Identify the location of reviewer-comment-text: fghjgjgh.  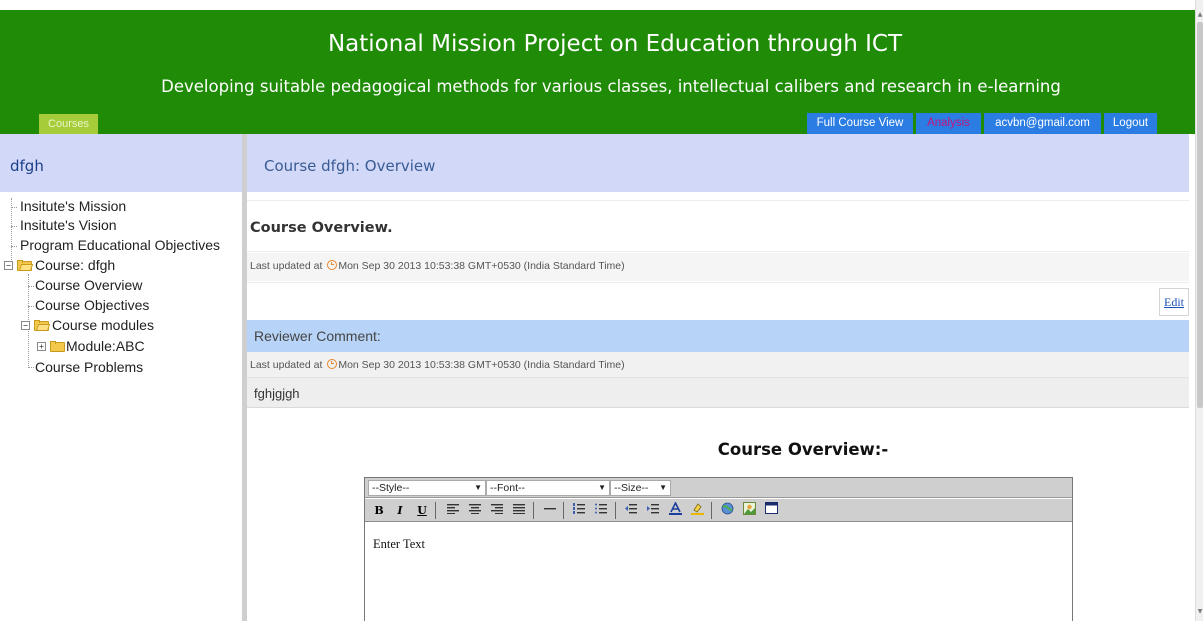
(277, 393).